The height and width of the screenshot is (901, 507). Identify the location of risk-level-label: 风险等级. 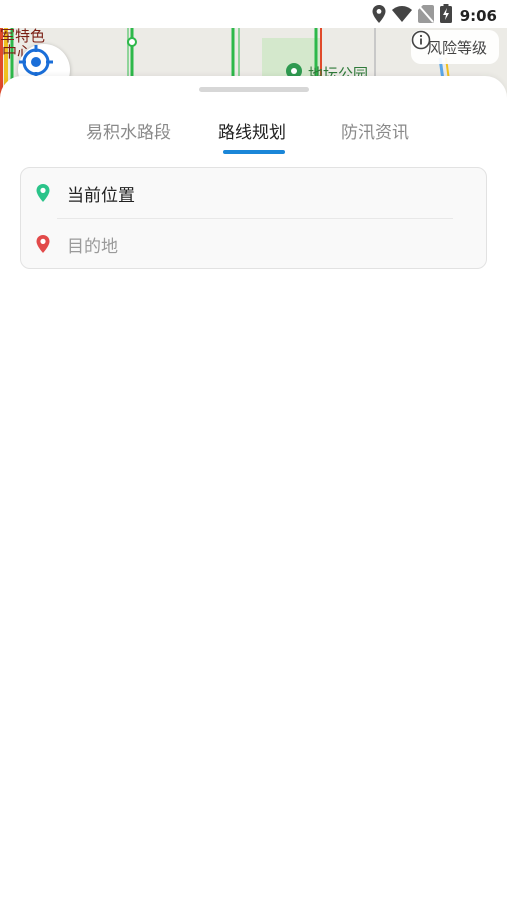
(456, 47).